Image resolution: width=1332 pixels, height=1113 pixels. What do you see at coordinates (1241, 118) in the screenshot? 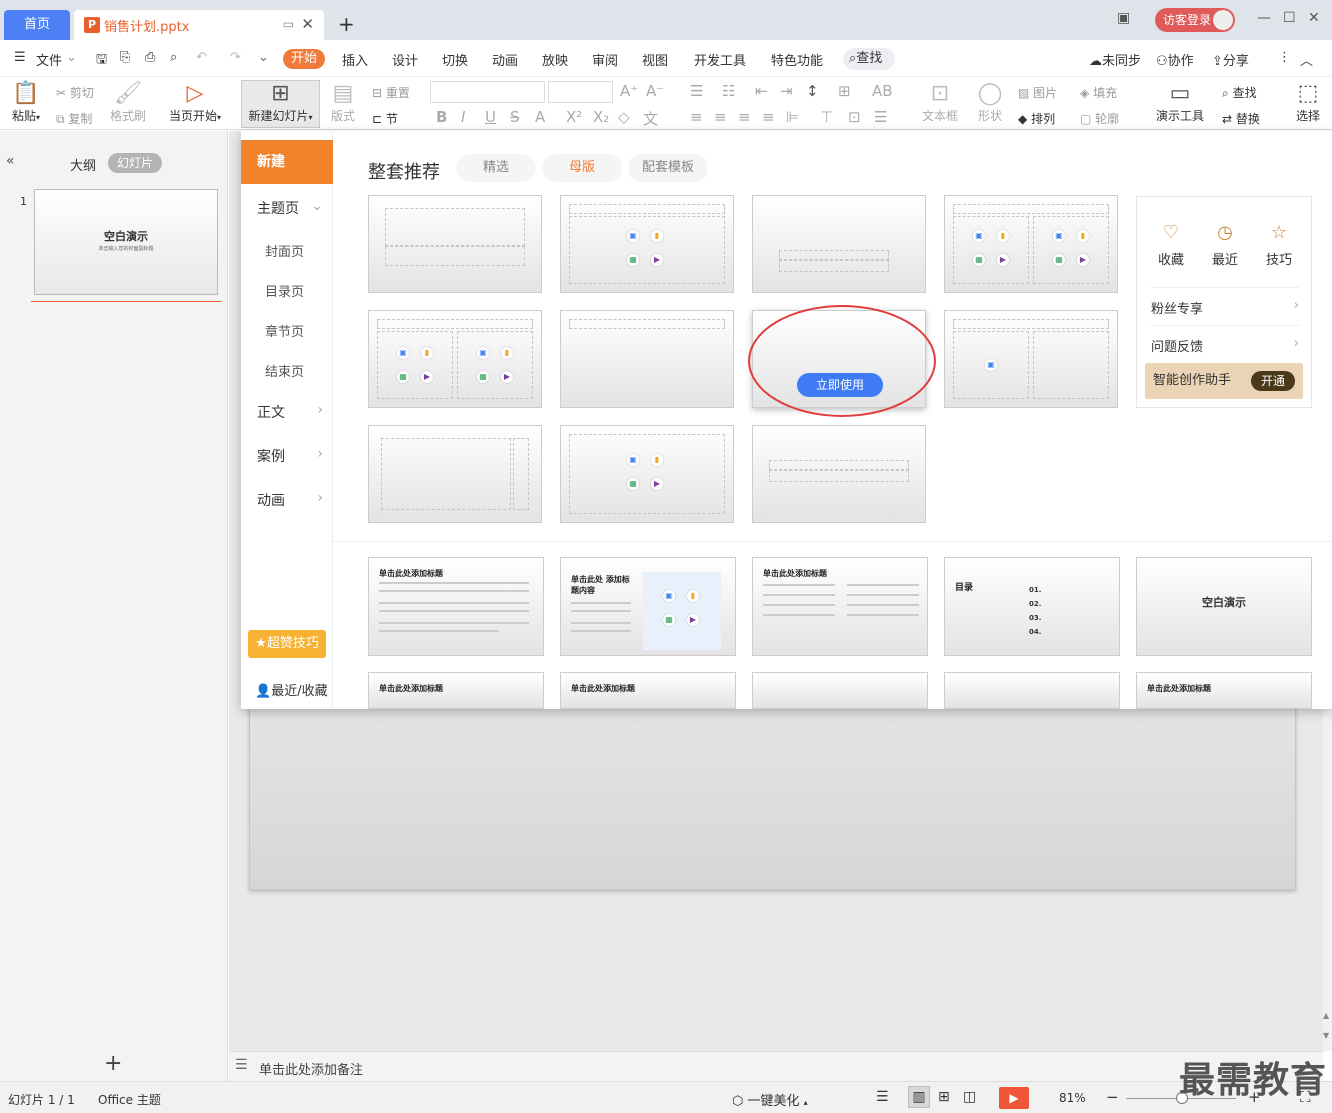
I see `replace-button: ⇄ 替换` at bounding box center [1241, 118].